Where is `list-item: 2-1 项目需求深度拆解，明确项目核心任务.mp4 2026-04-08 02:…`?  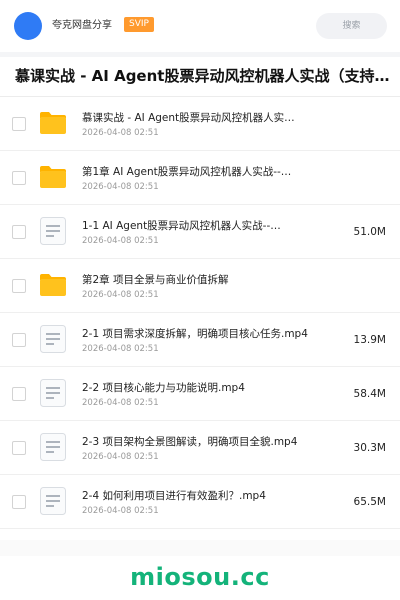 list-item: 2-1 项目需求深度拆解，明确项目核心任务.mp4 2026-04-08 02:… is located at coordinates (200, 340).